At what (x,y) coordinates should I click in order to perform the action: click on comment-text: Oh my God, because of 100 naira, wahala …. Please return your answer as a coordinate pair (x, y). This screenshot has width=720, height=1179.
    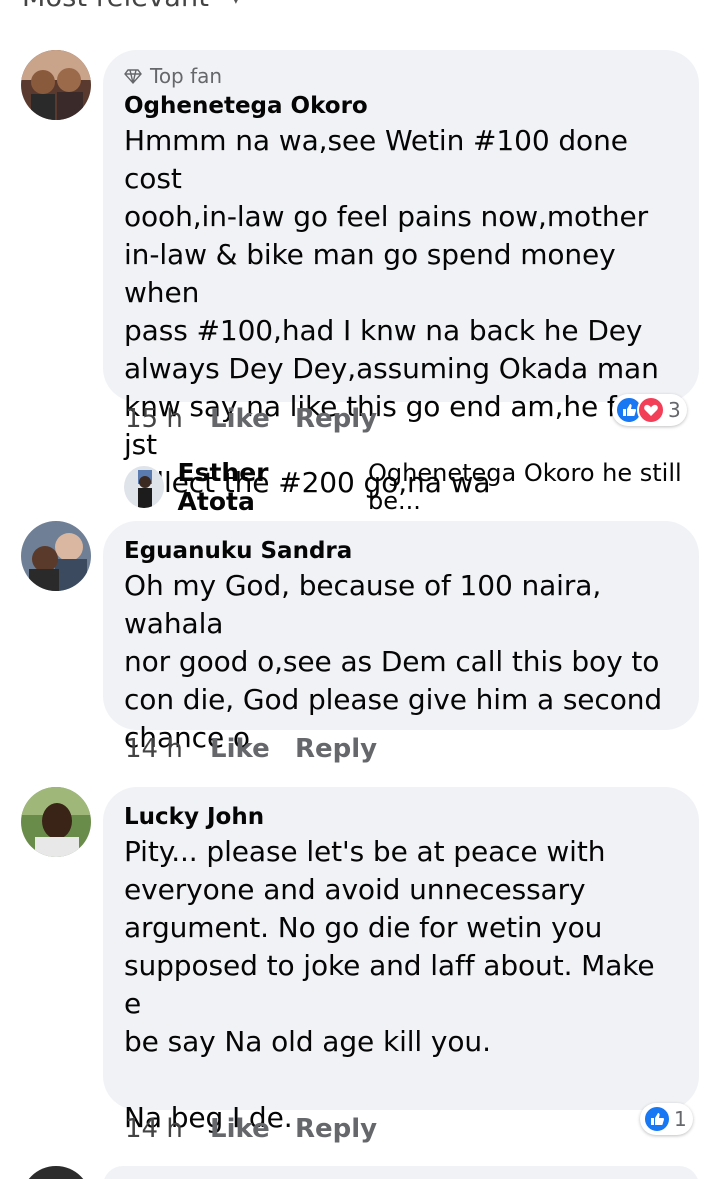
    Looking at the image, I should click on (393, 661).